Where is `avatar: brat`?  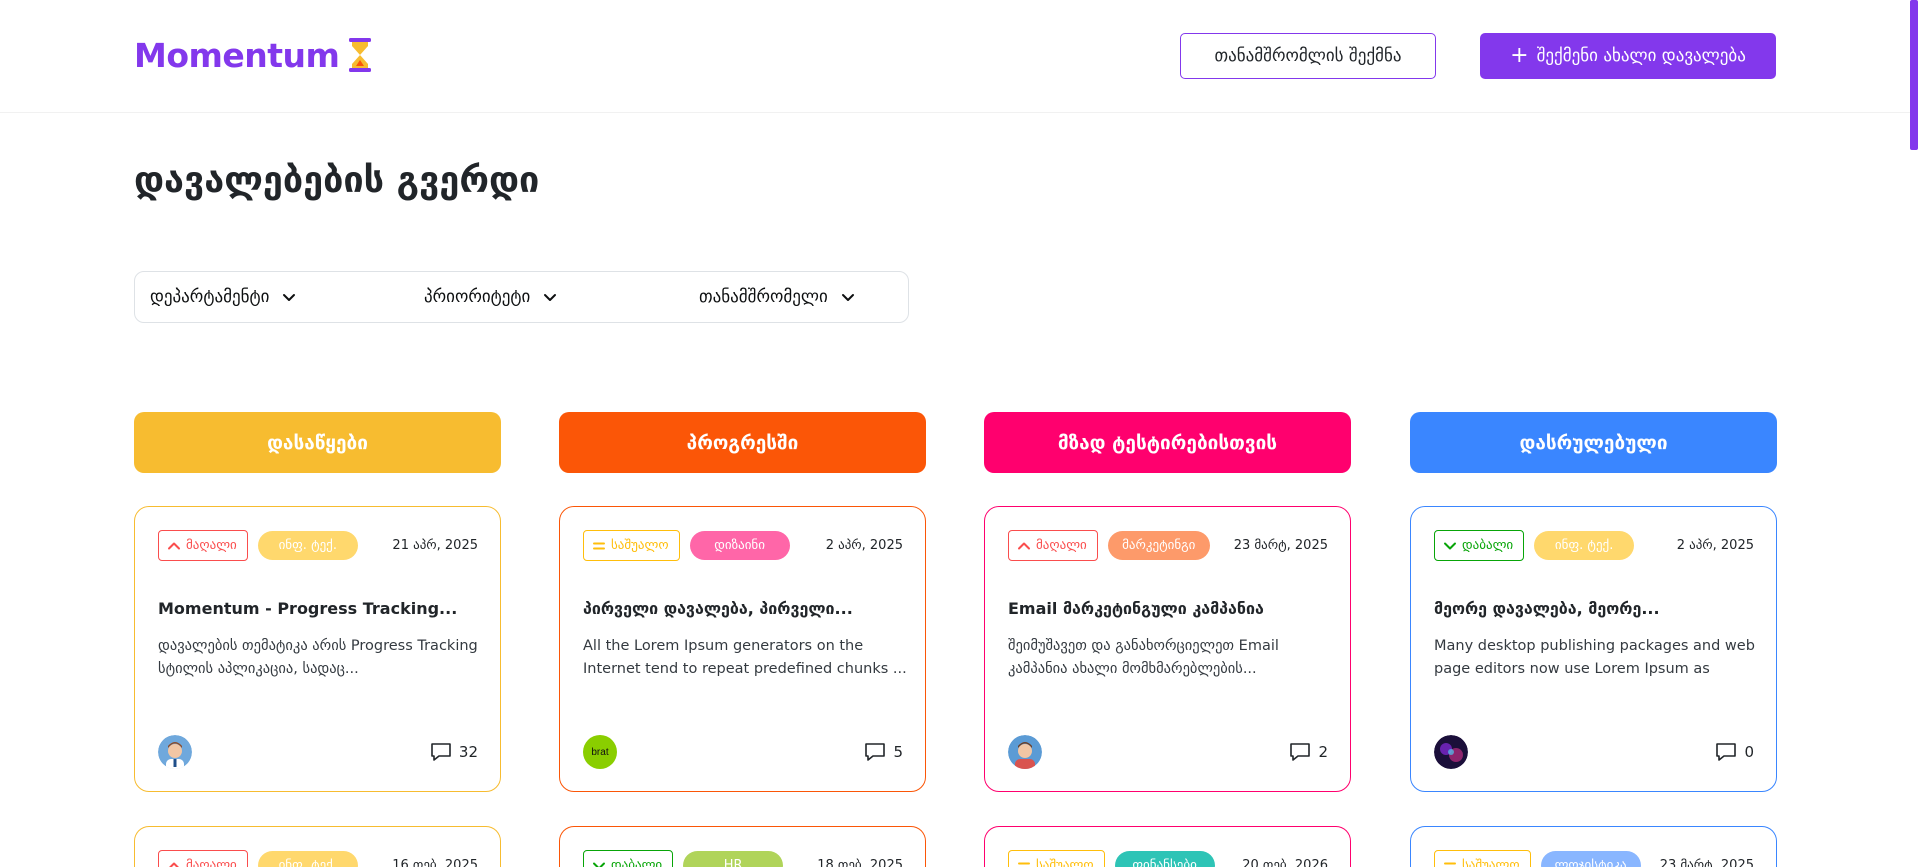
avatar: brat is located at coordinates (600, 752).